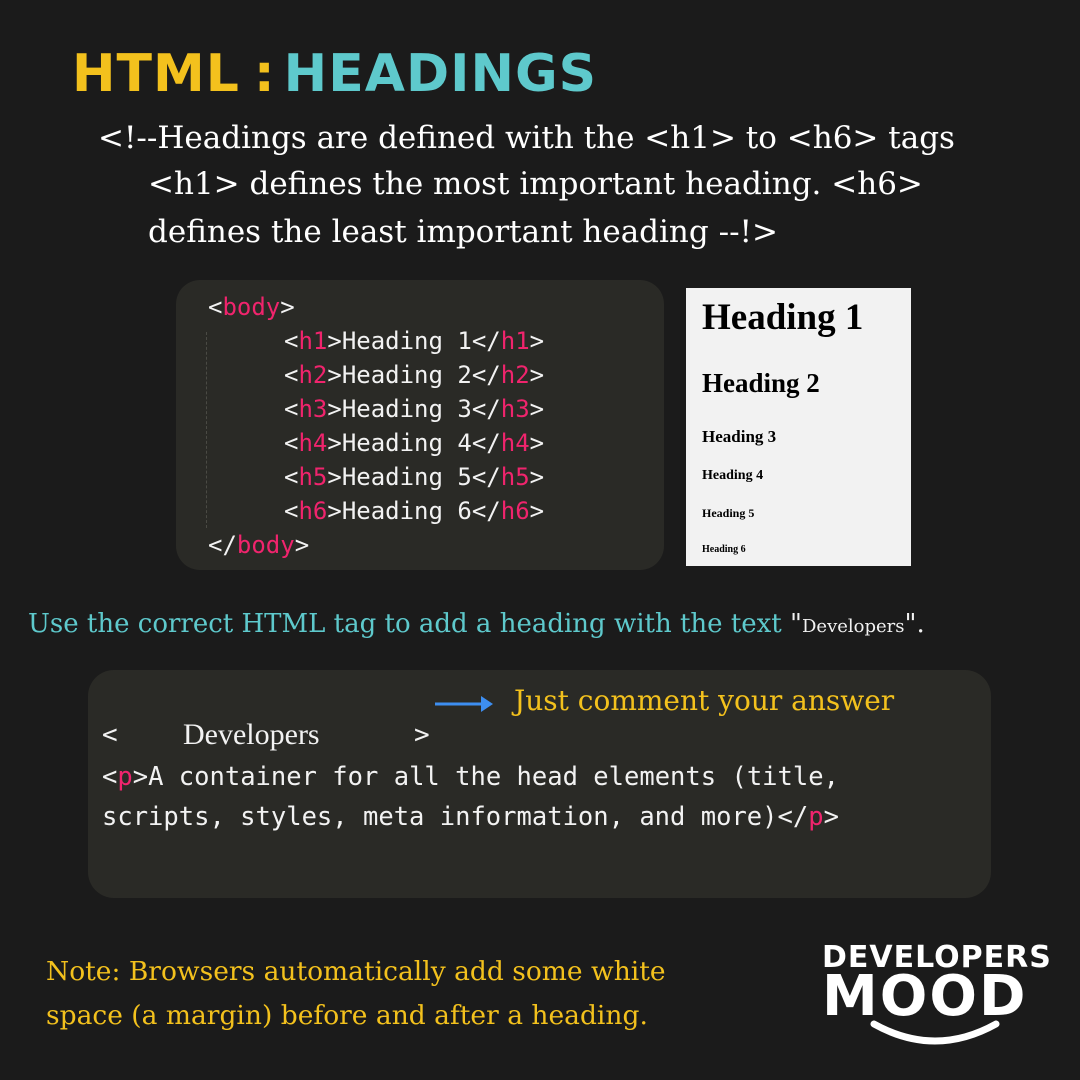 This screenshot has height=1080, width=1080. What do you see at coordinates (414, 477) in the screenshot?
I see `code-line-h5: <h5>Heading 5</h5>` at bounding box center [414, 477].